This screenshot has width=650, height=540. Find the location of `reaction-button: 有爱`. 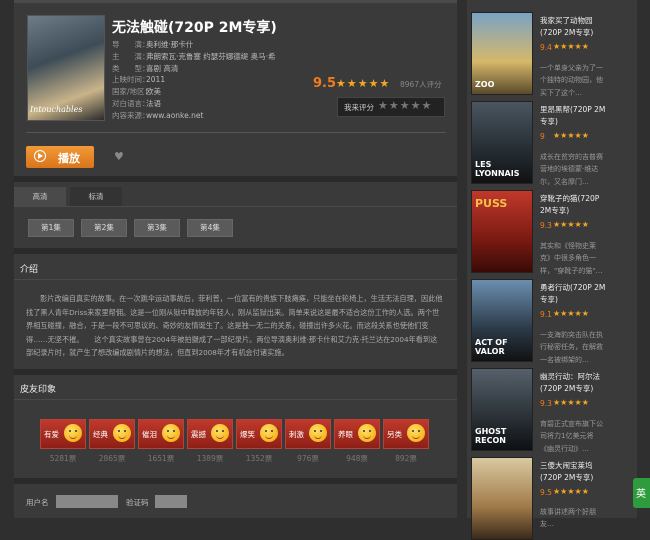

reaction-button: 有爱 is located at coordinates (63, 434).